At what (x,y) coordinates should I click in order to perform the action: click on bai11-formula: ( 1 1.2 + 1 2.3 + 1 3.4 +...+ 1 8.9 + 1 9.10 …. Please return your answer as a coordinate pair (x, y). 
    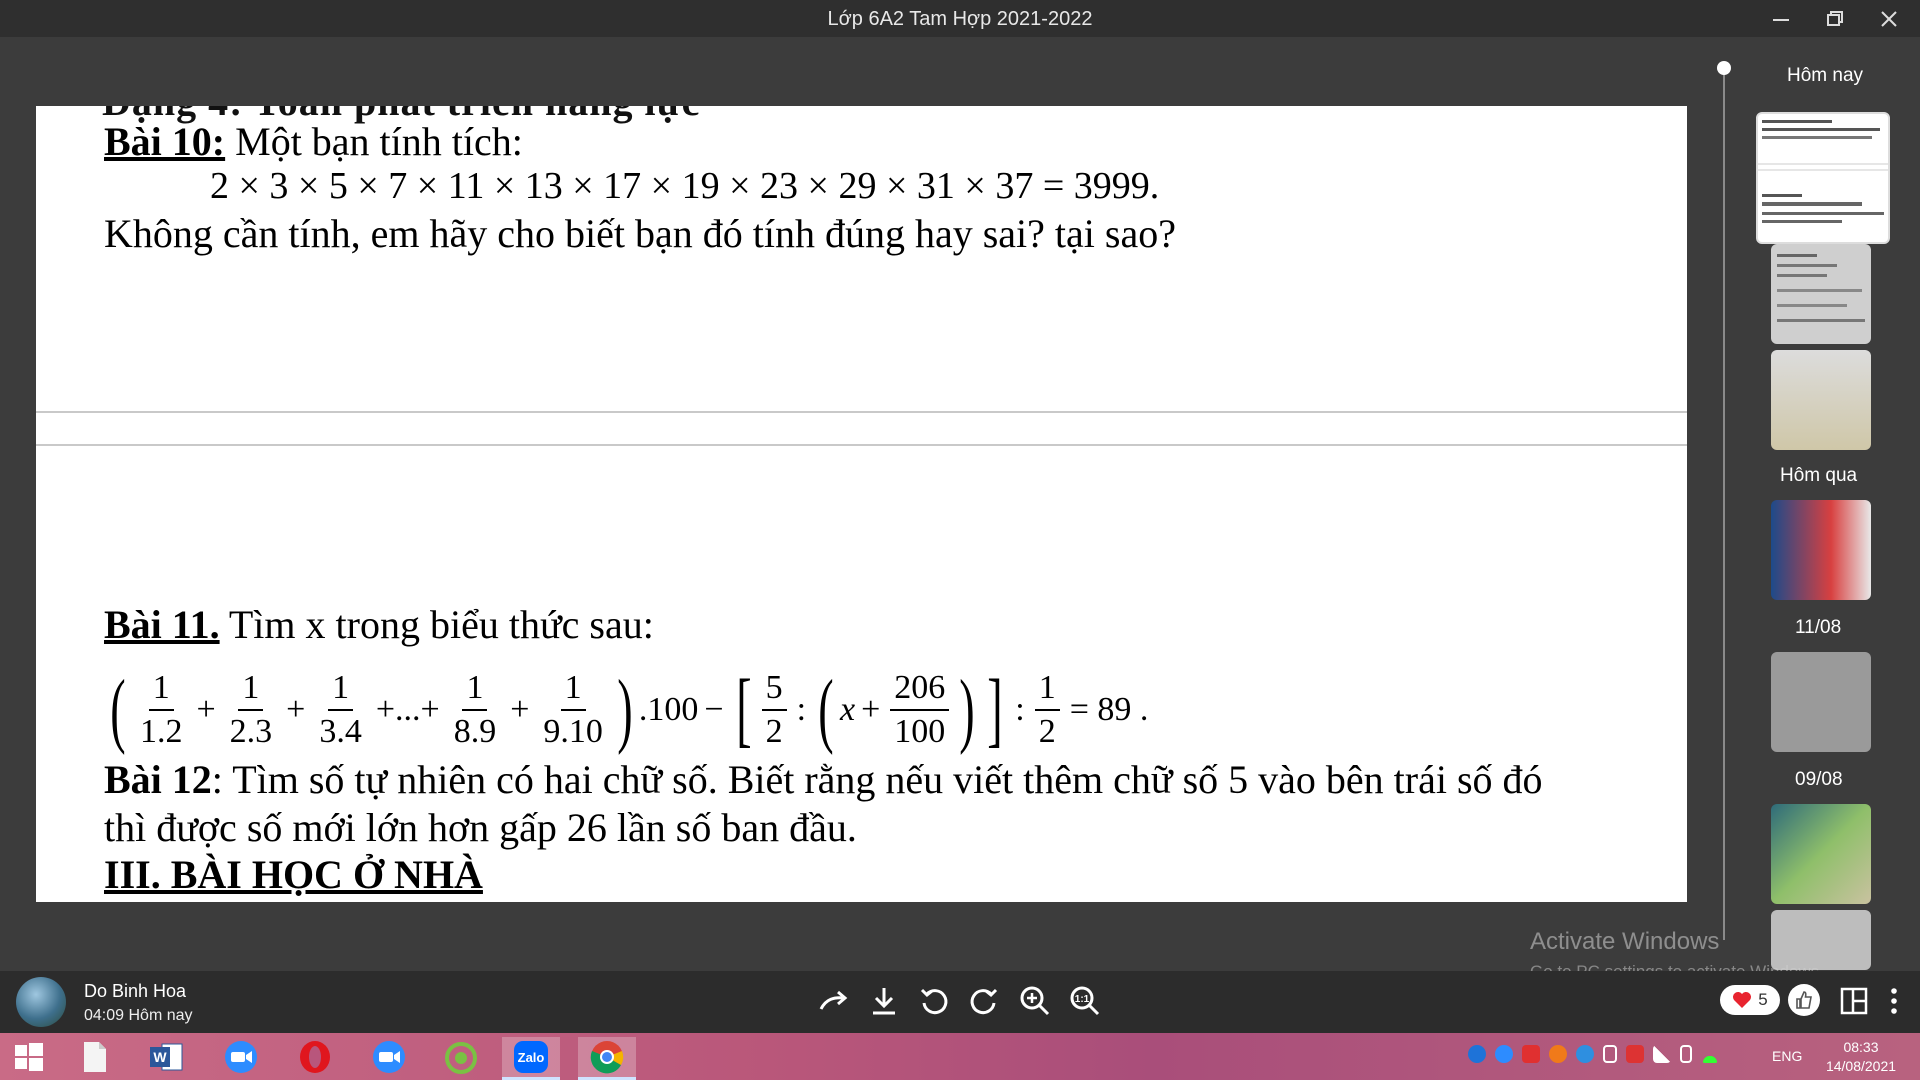
    Looking at the image, I should click on (629, 710).